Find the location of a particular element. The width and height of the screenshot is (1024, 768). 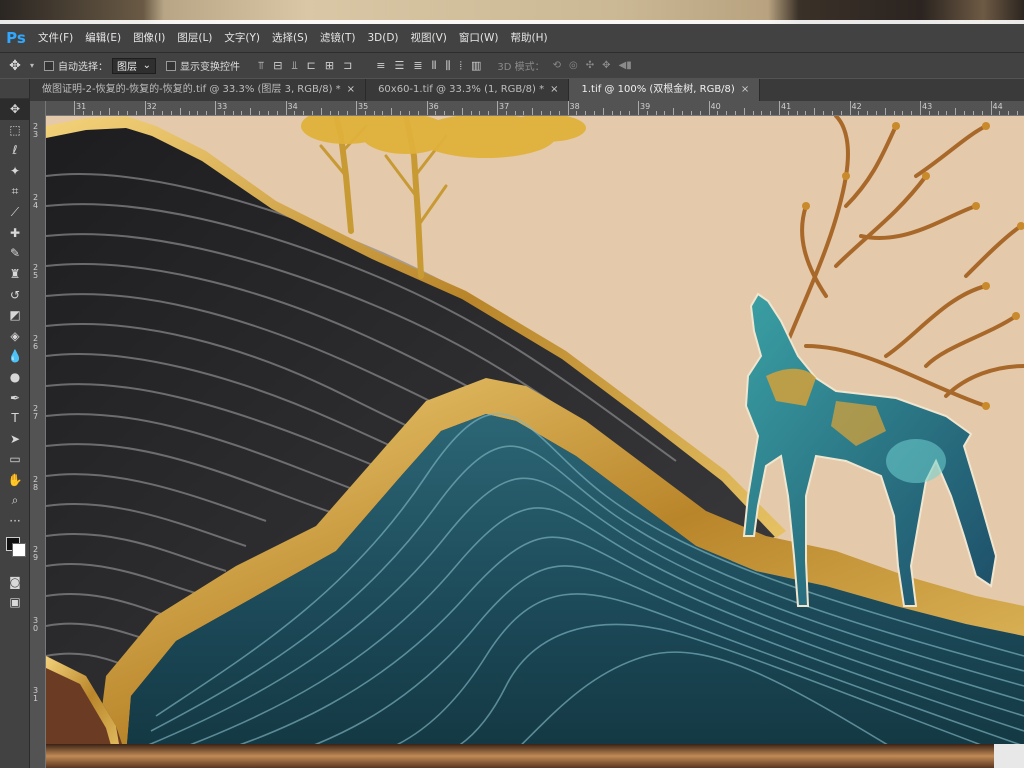

menu-3d: 3D(D) is located at coordinates (382, 38).